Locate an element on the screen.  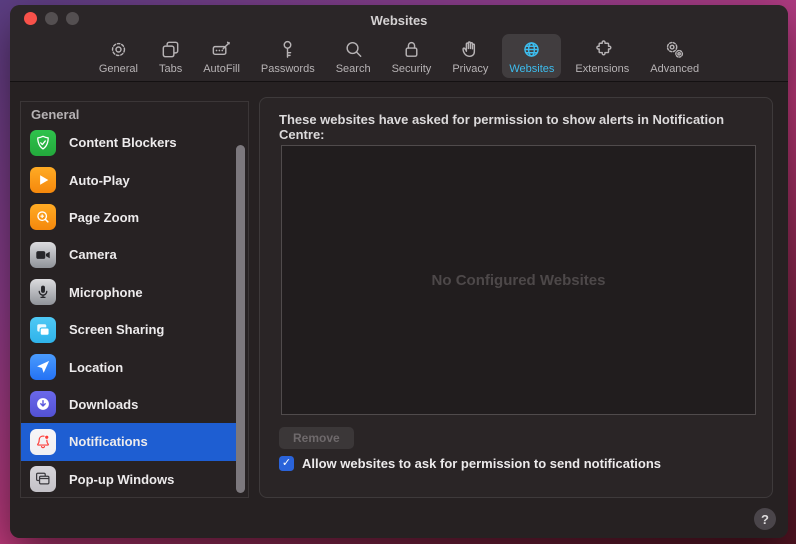
sidebar-item-microphone: Microphone is located at coordinates (128, 292).